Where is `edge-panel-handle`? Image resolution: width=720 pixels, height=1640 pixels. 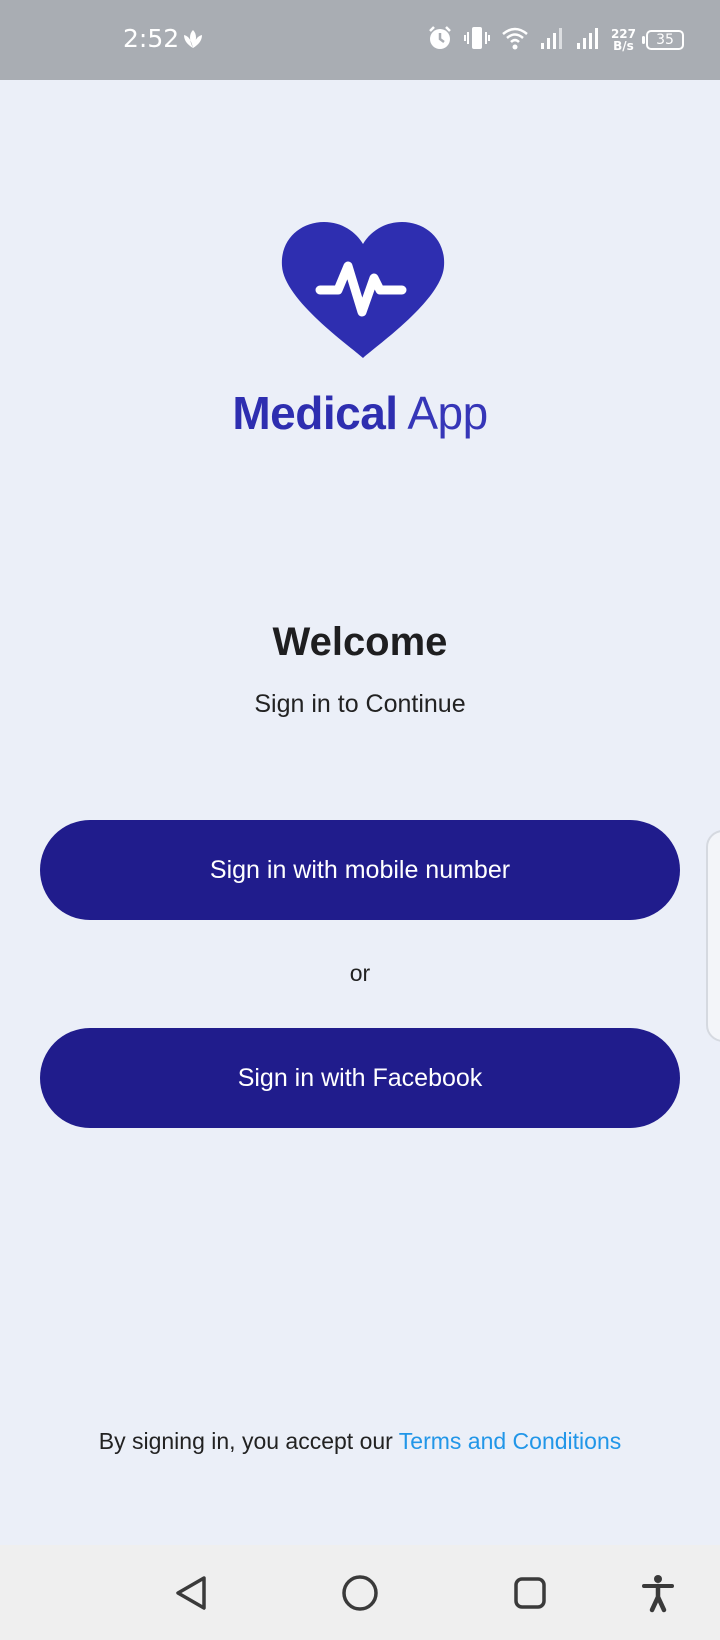
edge-panel-handle is located at coordinates (713, 936).